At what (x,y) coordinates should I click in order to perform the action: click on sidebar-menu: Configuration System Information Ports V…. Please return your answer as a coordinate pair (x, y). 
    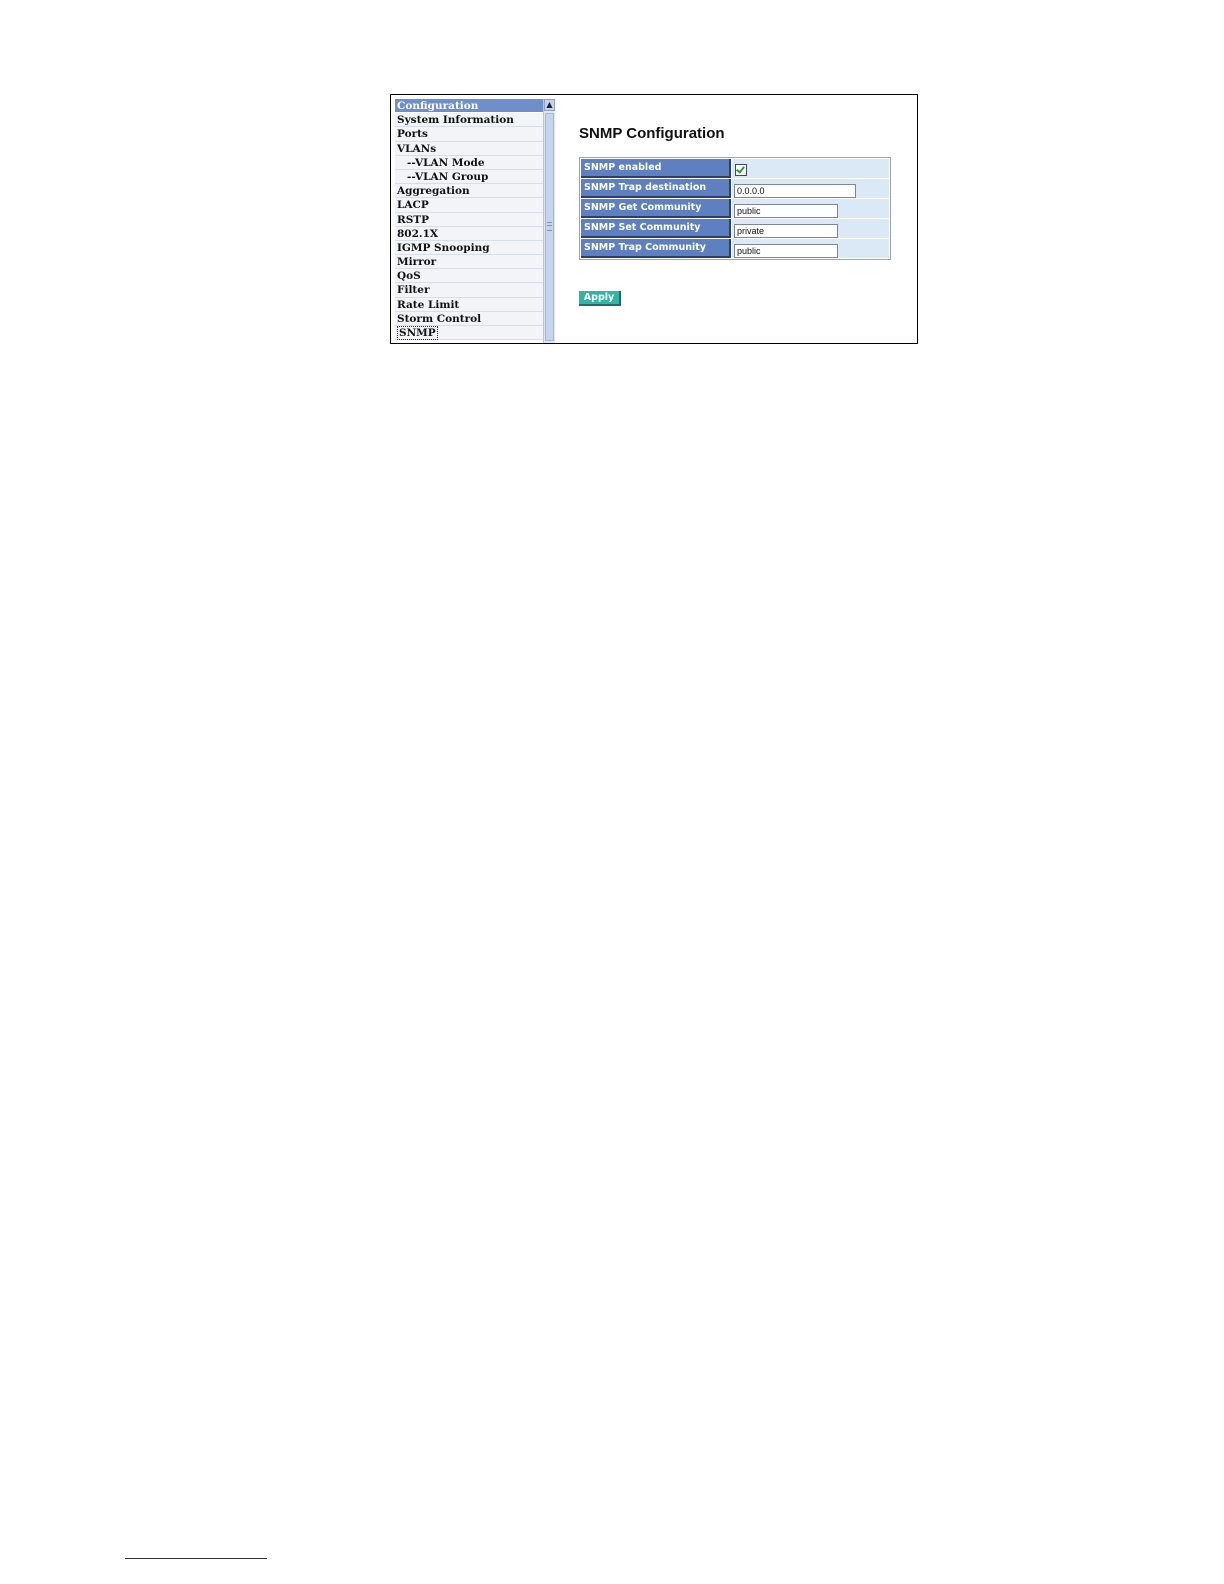
    Looking at the image, I should click on (469, 220).